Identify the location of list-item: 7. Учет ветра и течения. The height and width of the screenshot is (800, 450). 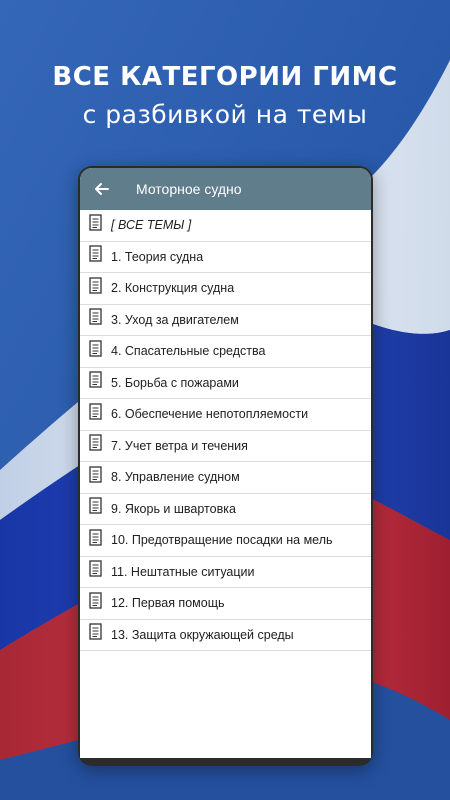
(225, 446).